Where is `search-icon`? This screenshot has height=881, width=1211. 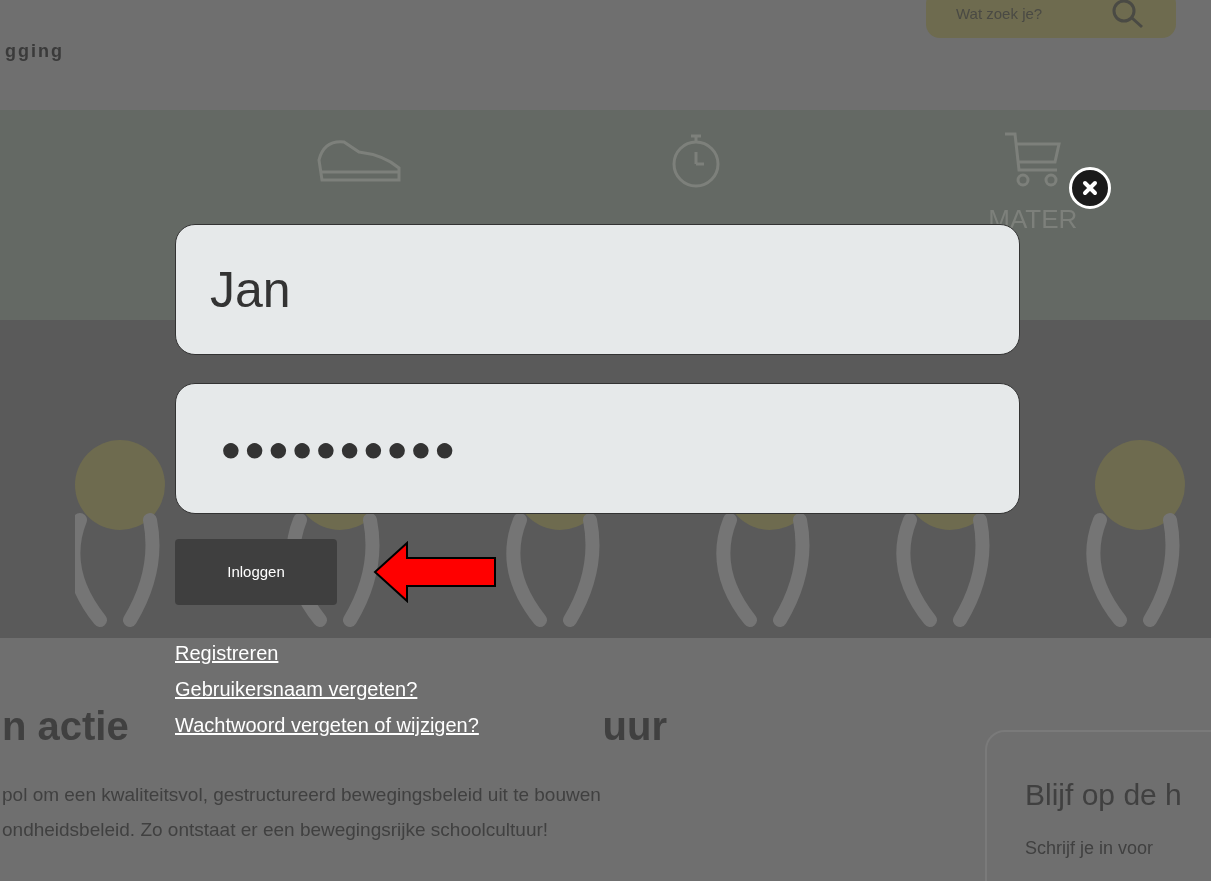
search-icon is located at coordinates (1128, 14).